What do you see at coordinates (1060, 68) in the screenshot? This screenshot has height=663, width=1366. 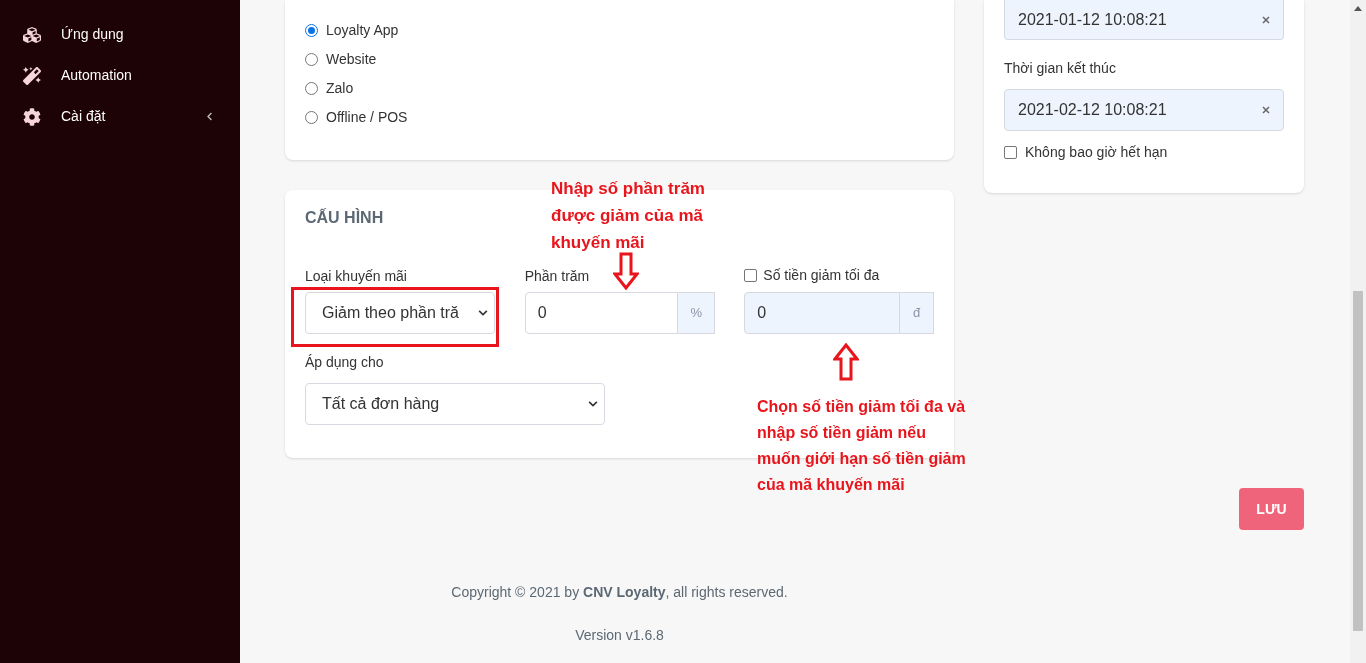 I see `field-label: Thời gian kết thúc` at bounding box center [1060, 68].